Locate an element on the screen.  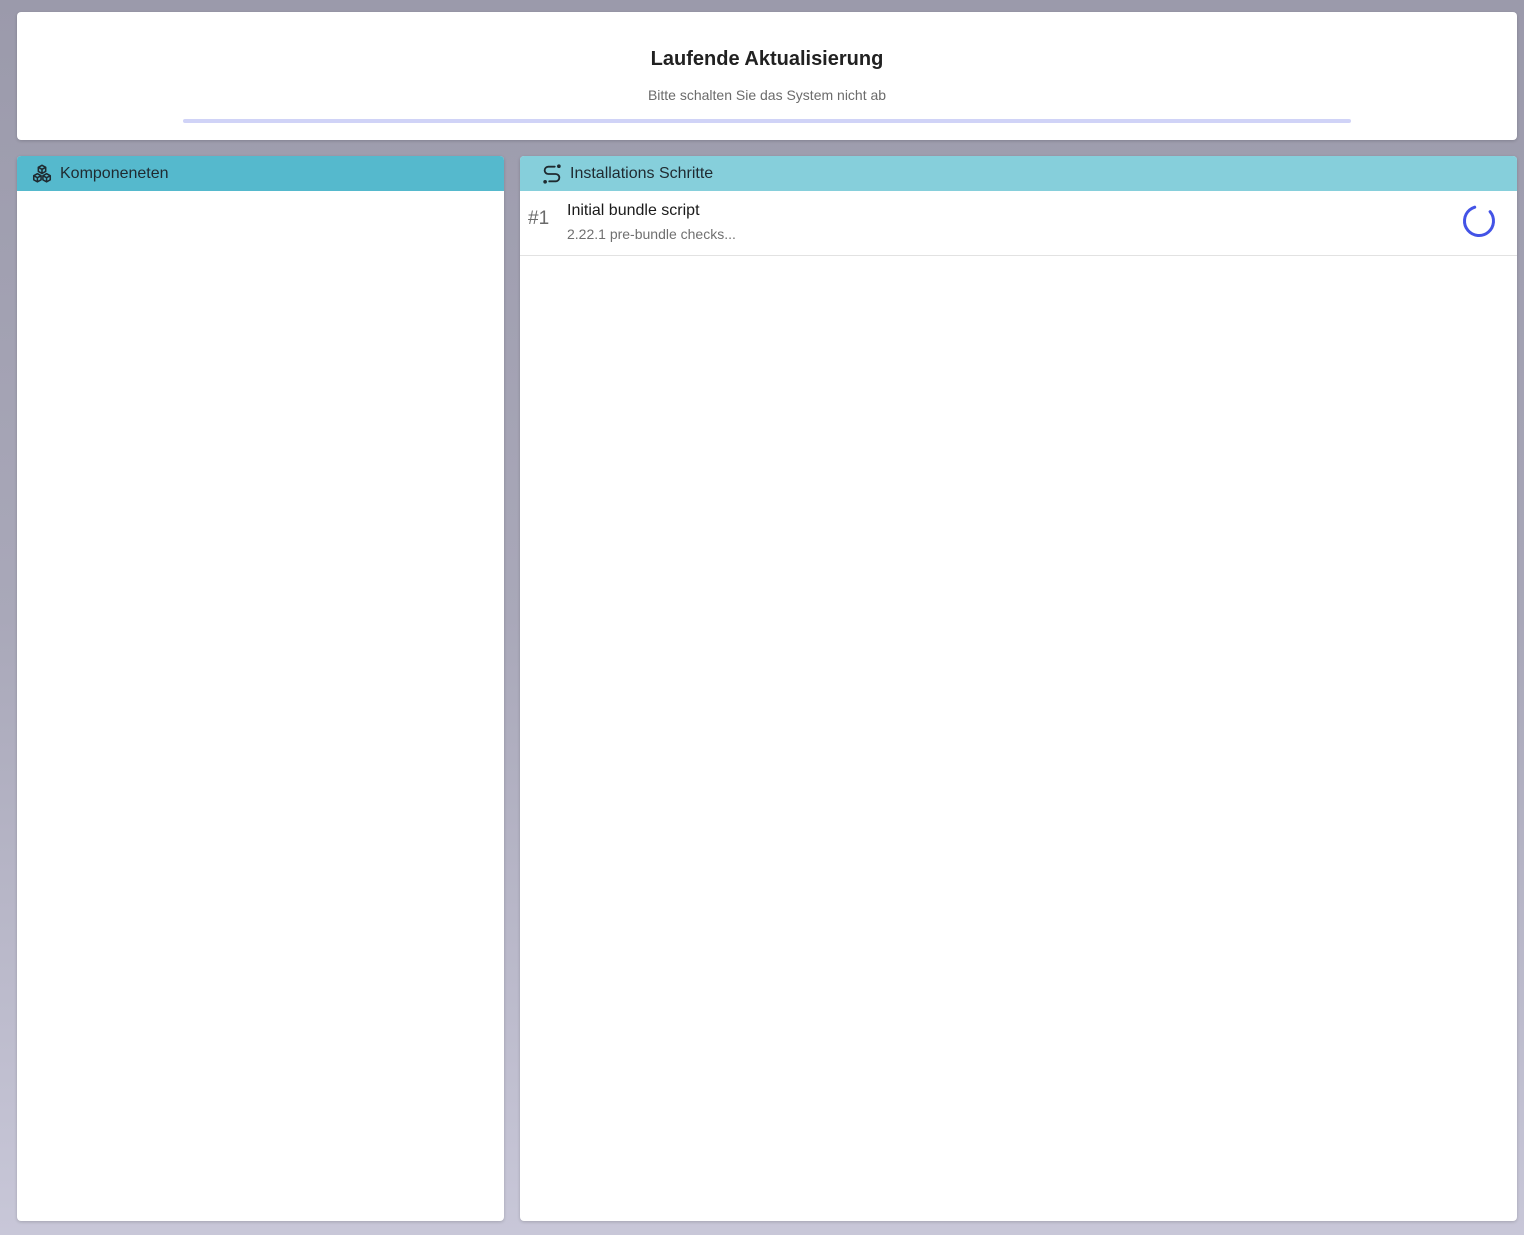
components-panel-header: Komponeneten is located at coordinates (260, 173).